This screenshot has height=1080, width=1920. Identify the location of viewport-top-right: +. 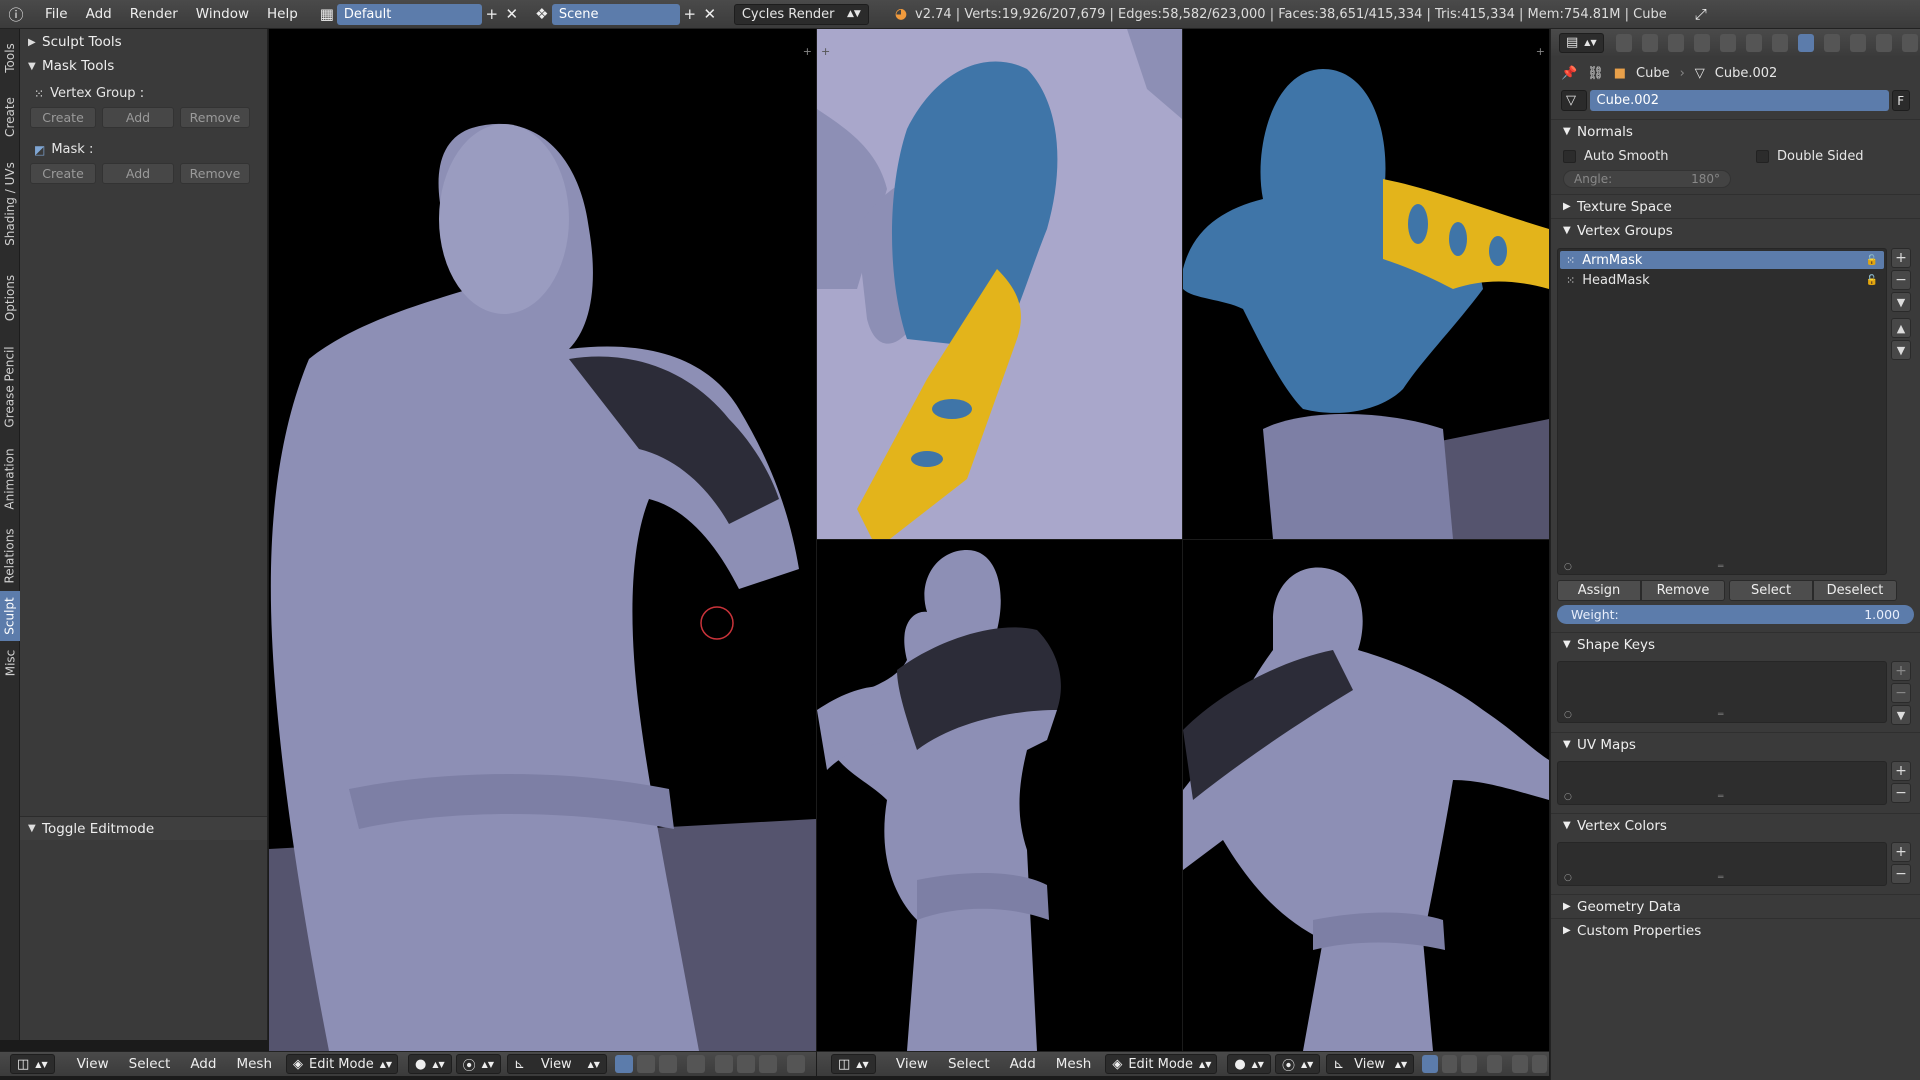
(1366, 284).